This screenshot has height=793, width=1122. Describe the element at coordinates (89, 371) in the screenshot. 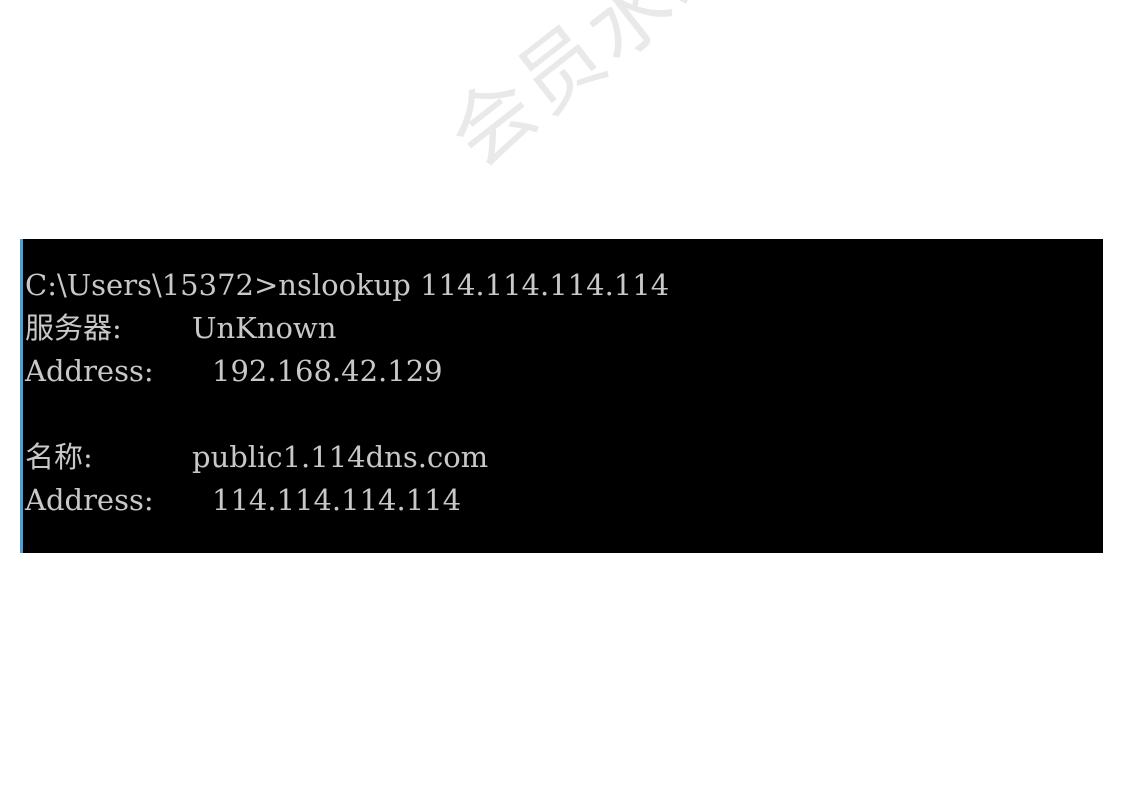

I see `server-address-label: Address:` at that location.